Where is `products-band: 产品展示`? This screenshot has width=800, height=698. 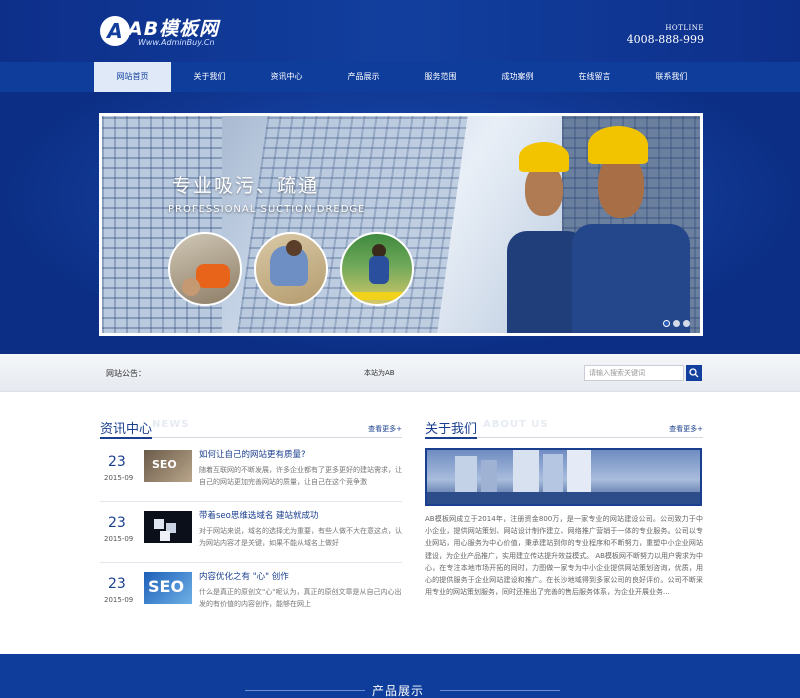 products-band: 产品展示 is located at coordinates (400, 676).